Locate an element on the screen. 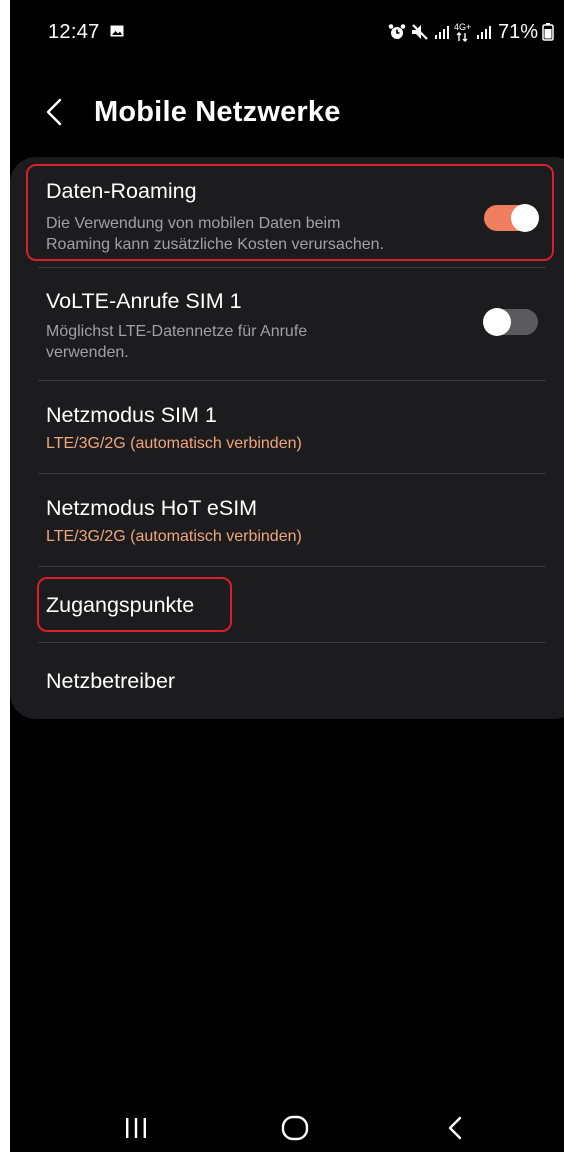  battery-icon is located at coordinates (548, 32).